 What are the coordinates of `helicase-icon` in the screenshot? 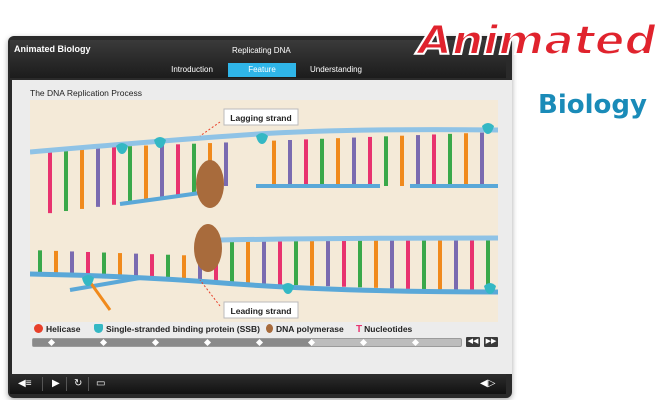 It's located at (38, 328).